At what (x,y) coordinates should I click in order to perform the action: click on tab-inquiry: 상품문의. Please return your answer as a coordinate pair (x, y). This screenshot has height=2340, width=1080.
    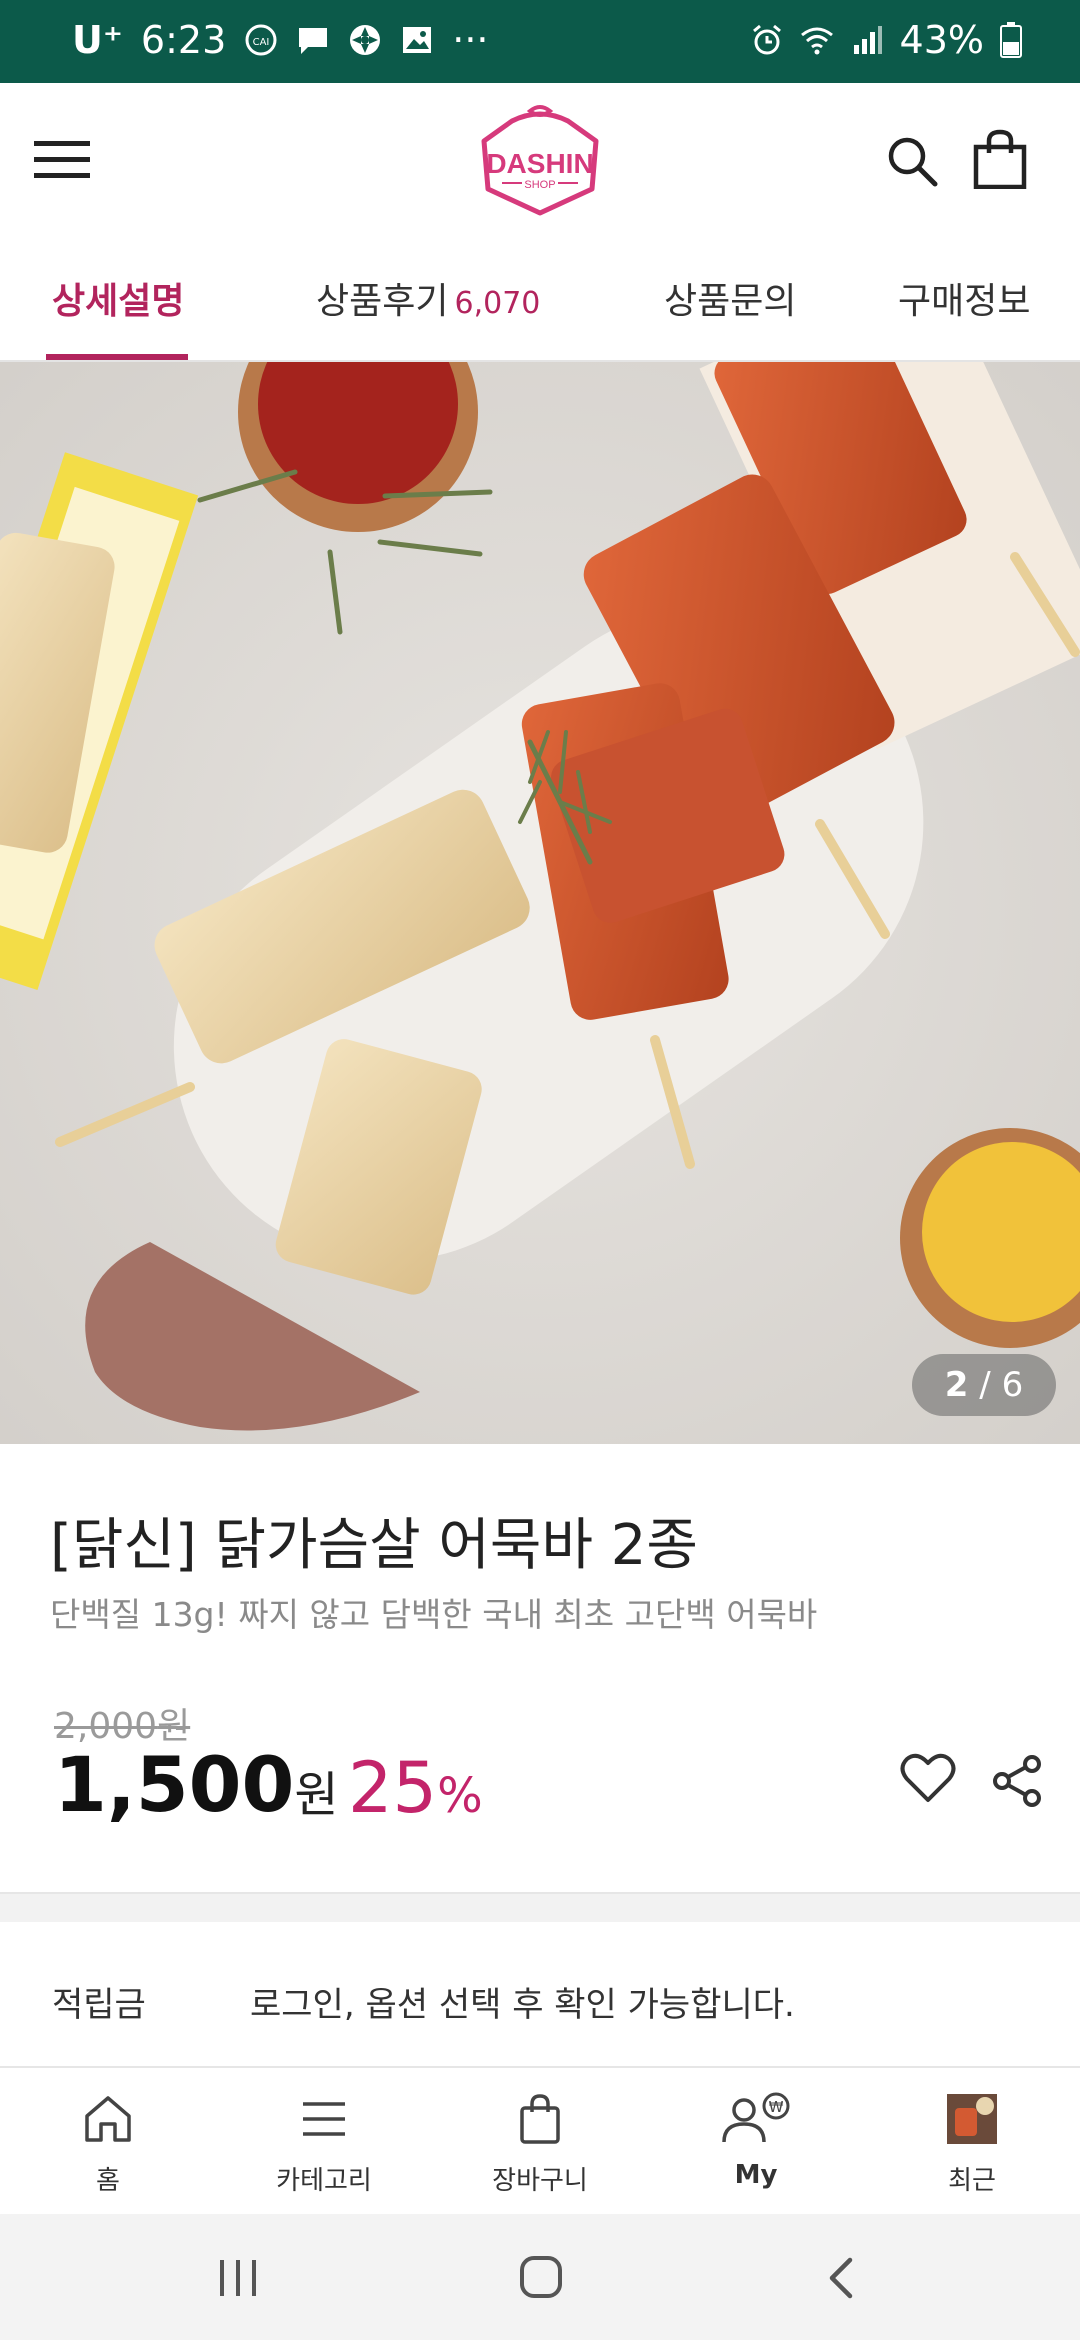
    Looking at the image, I should click on (730, 298).